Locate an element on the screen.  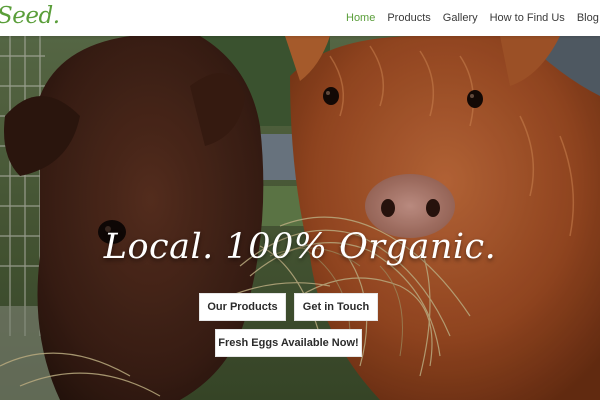
site-logo: Seed. is located at coordinates (30, 16).